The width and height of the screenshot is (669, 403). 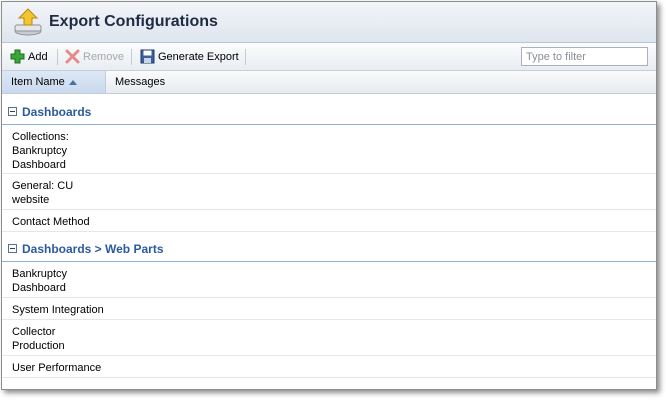 I want to click on group-label: Dashboards, so click(x=57, y=112).